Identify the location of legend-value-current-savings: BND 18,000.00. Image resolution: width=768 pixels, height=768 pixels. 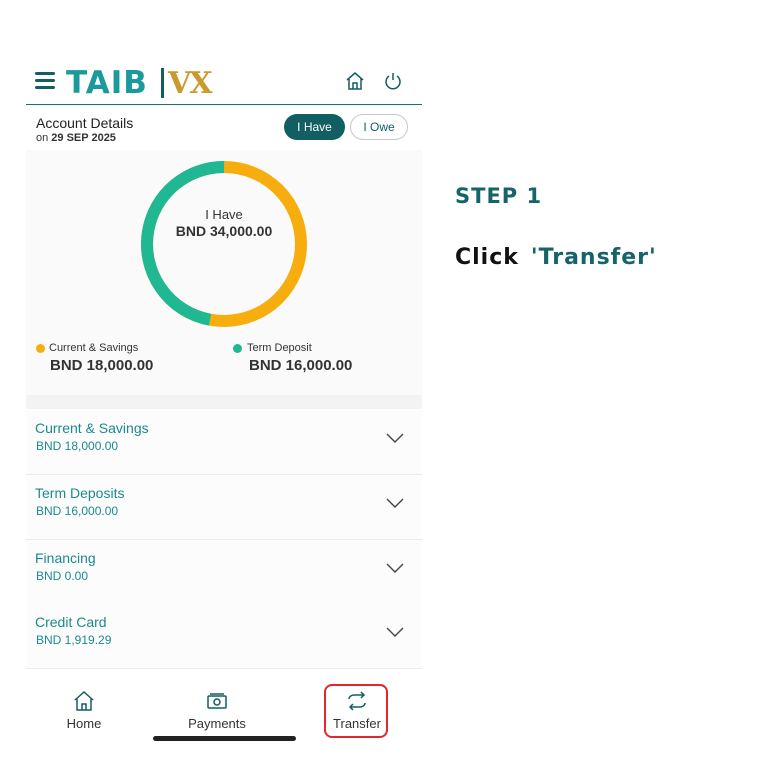
(102, 365).